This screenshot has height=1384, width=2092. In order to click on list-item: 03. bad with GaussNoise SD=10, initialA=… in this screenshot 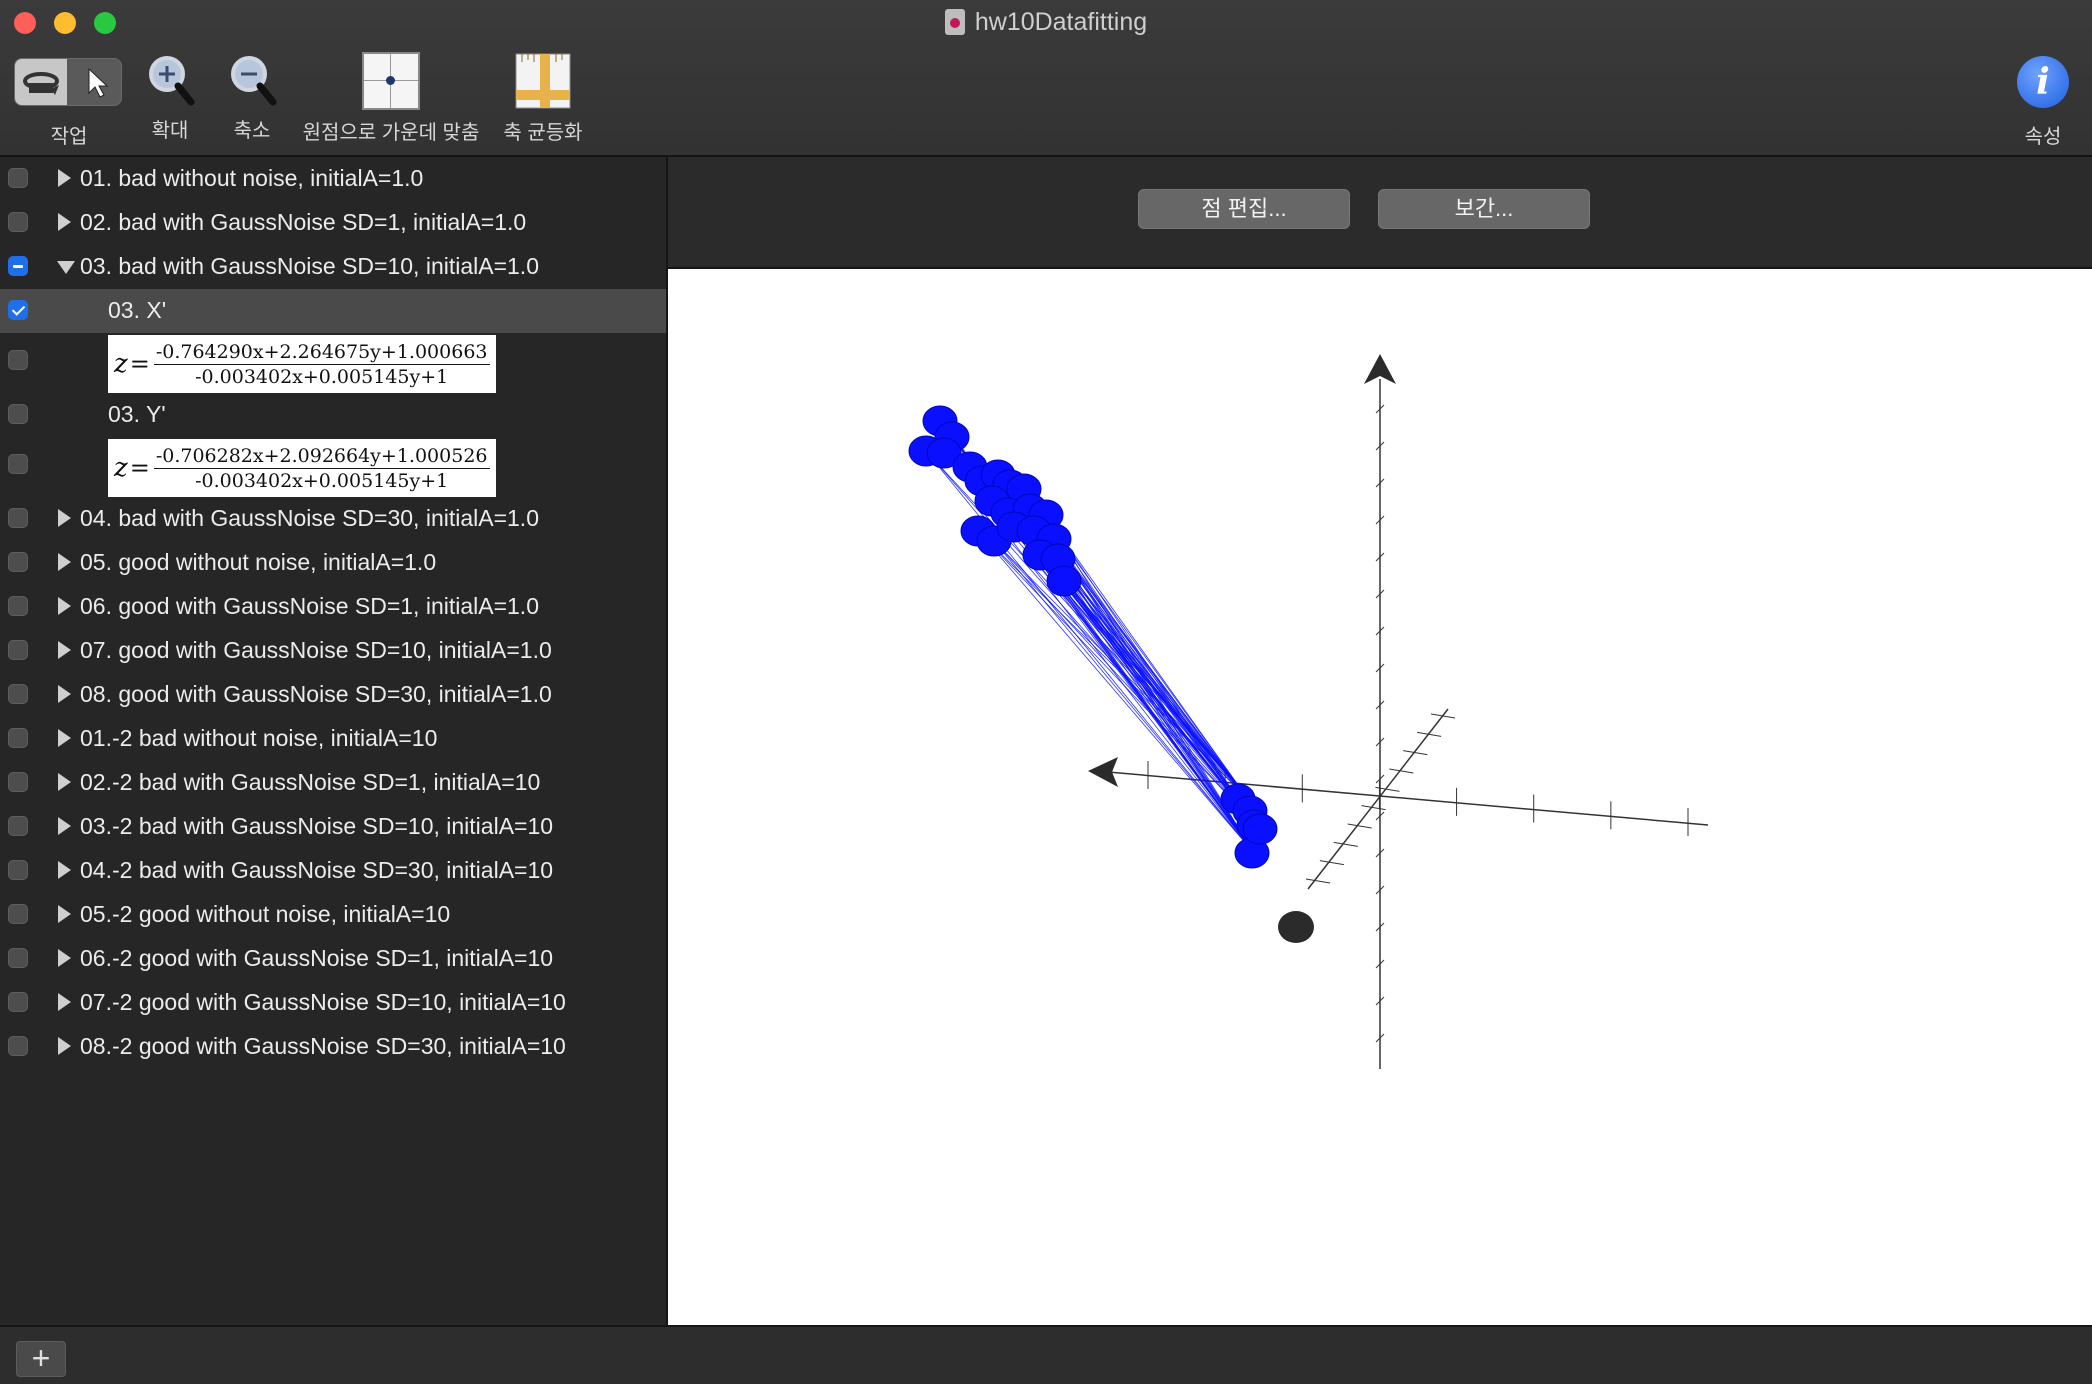, I will do `click(333, 267)`.